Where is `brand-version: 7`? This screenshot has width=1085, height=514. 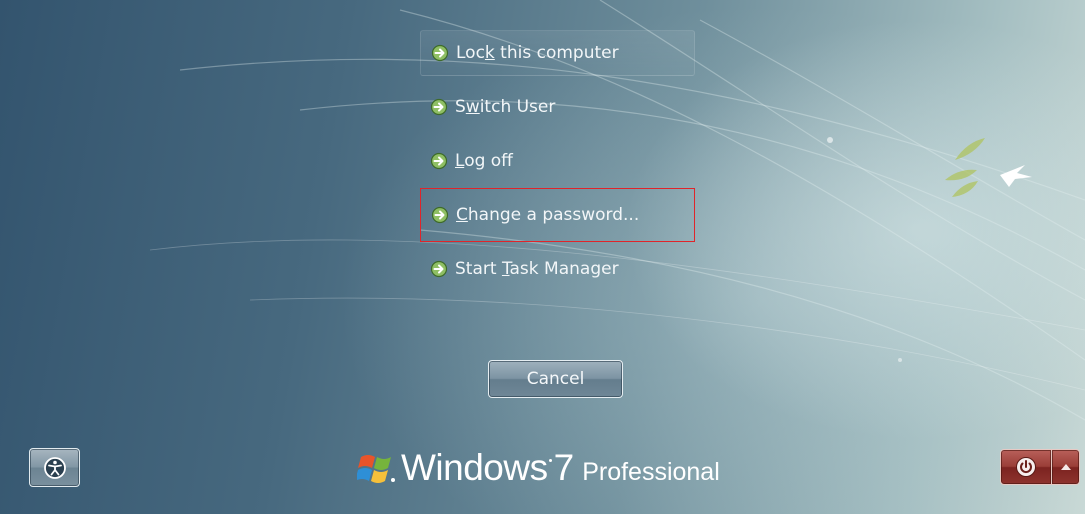 brand-version: 7 is located at coordinates (561, 467).